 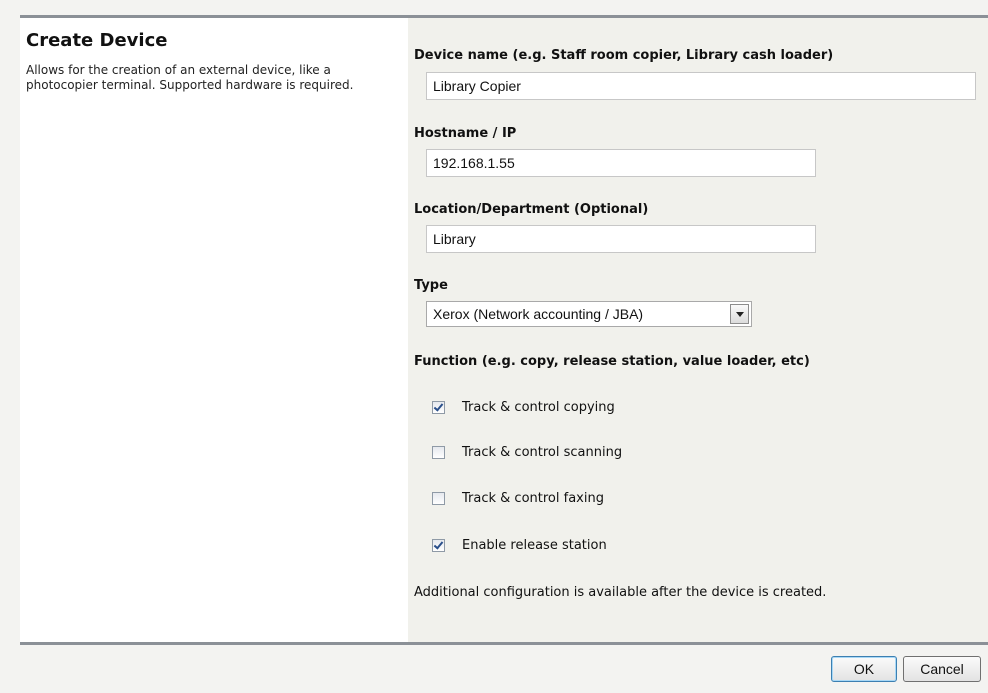 I want to click on type-select-value: Xerox (Network accounting / JBA), so click(x=538, y=314).